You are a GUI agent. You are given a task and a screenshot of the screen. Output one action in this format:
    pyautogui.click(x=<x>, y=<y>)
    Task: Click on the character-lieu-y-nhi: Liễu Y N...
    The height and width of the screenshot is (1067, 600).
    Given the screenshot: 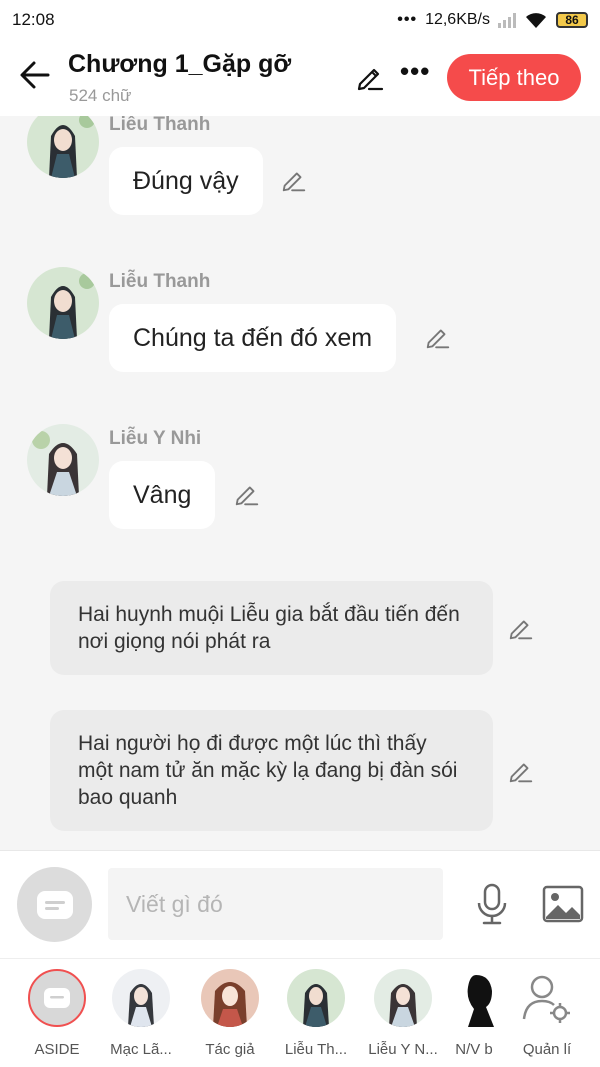 What is the action you would take?
    pyautogui.click(x=403, y=1013)
    